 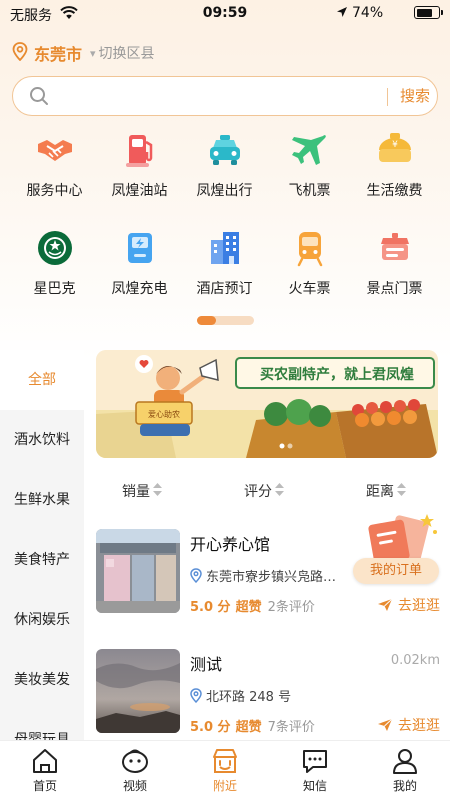 I want to click on city-name: 东莞市, so click(x=58, y=53).